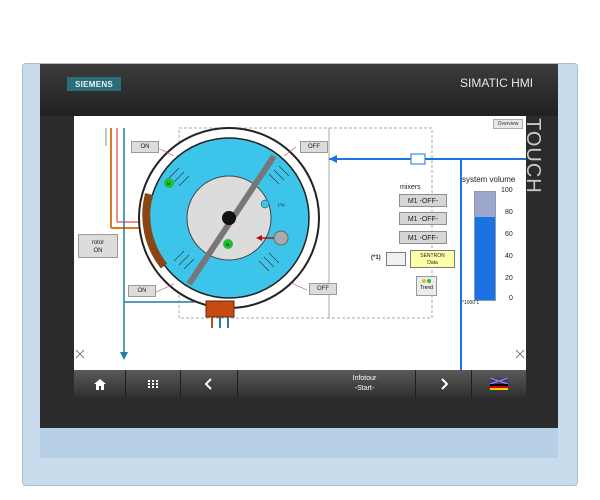 The width and height of the screenshot is (600, 500). Describe the element at coordinates (485, 258) in the screenshot. I see `volume-tank-fill` at that location.